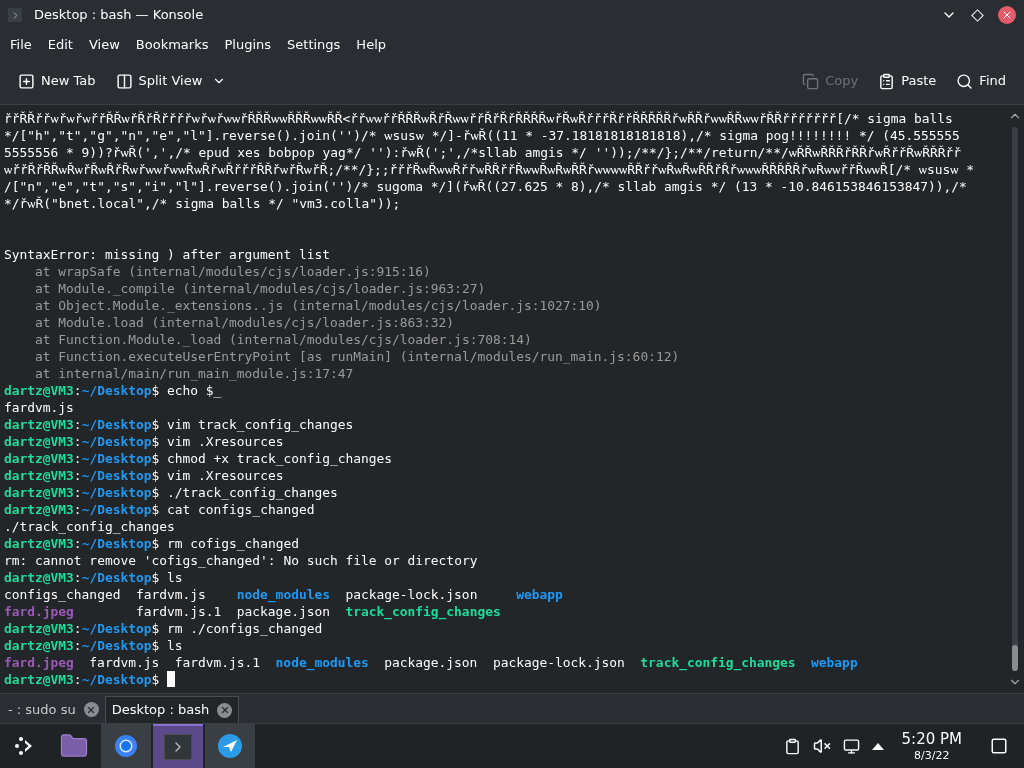 This screenshot has height=768, width=1024. Describe the element at coordinates (981, 81) in the screenshot. I see `toolbar-button: Find` at that location.